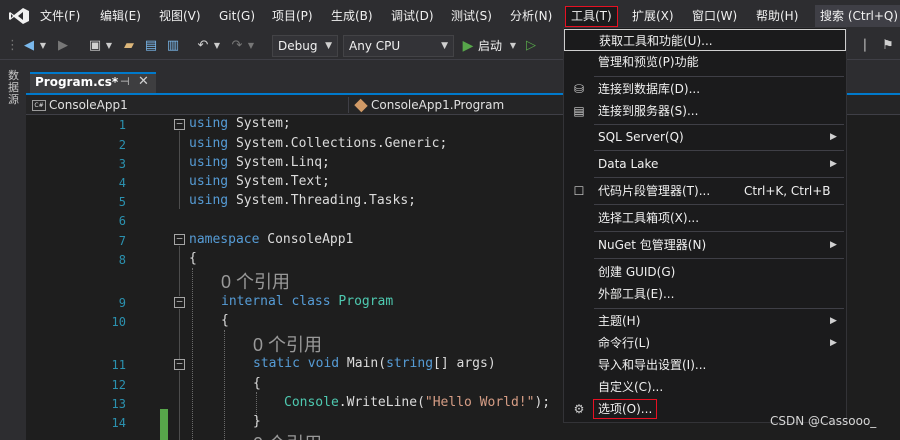 The width and height of the screenshot is (900, 440). I want to click on menu-item-label: 创建 GUID(G), so click(637, 272).